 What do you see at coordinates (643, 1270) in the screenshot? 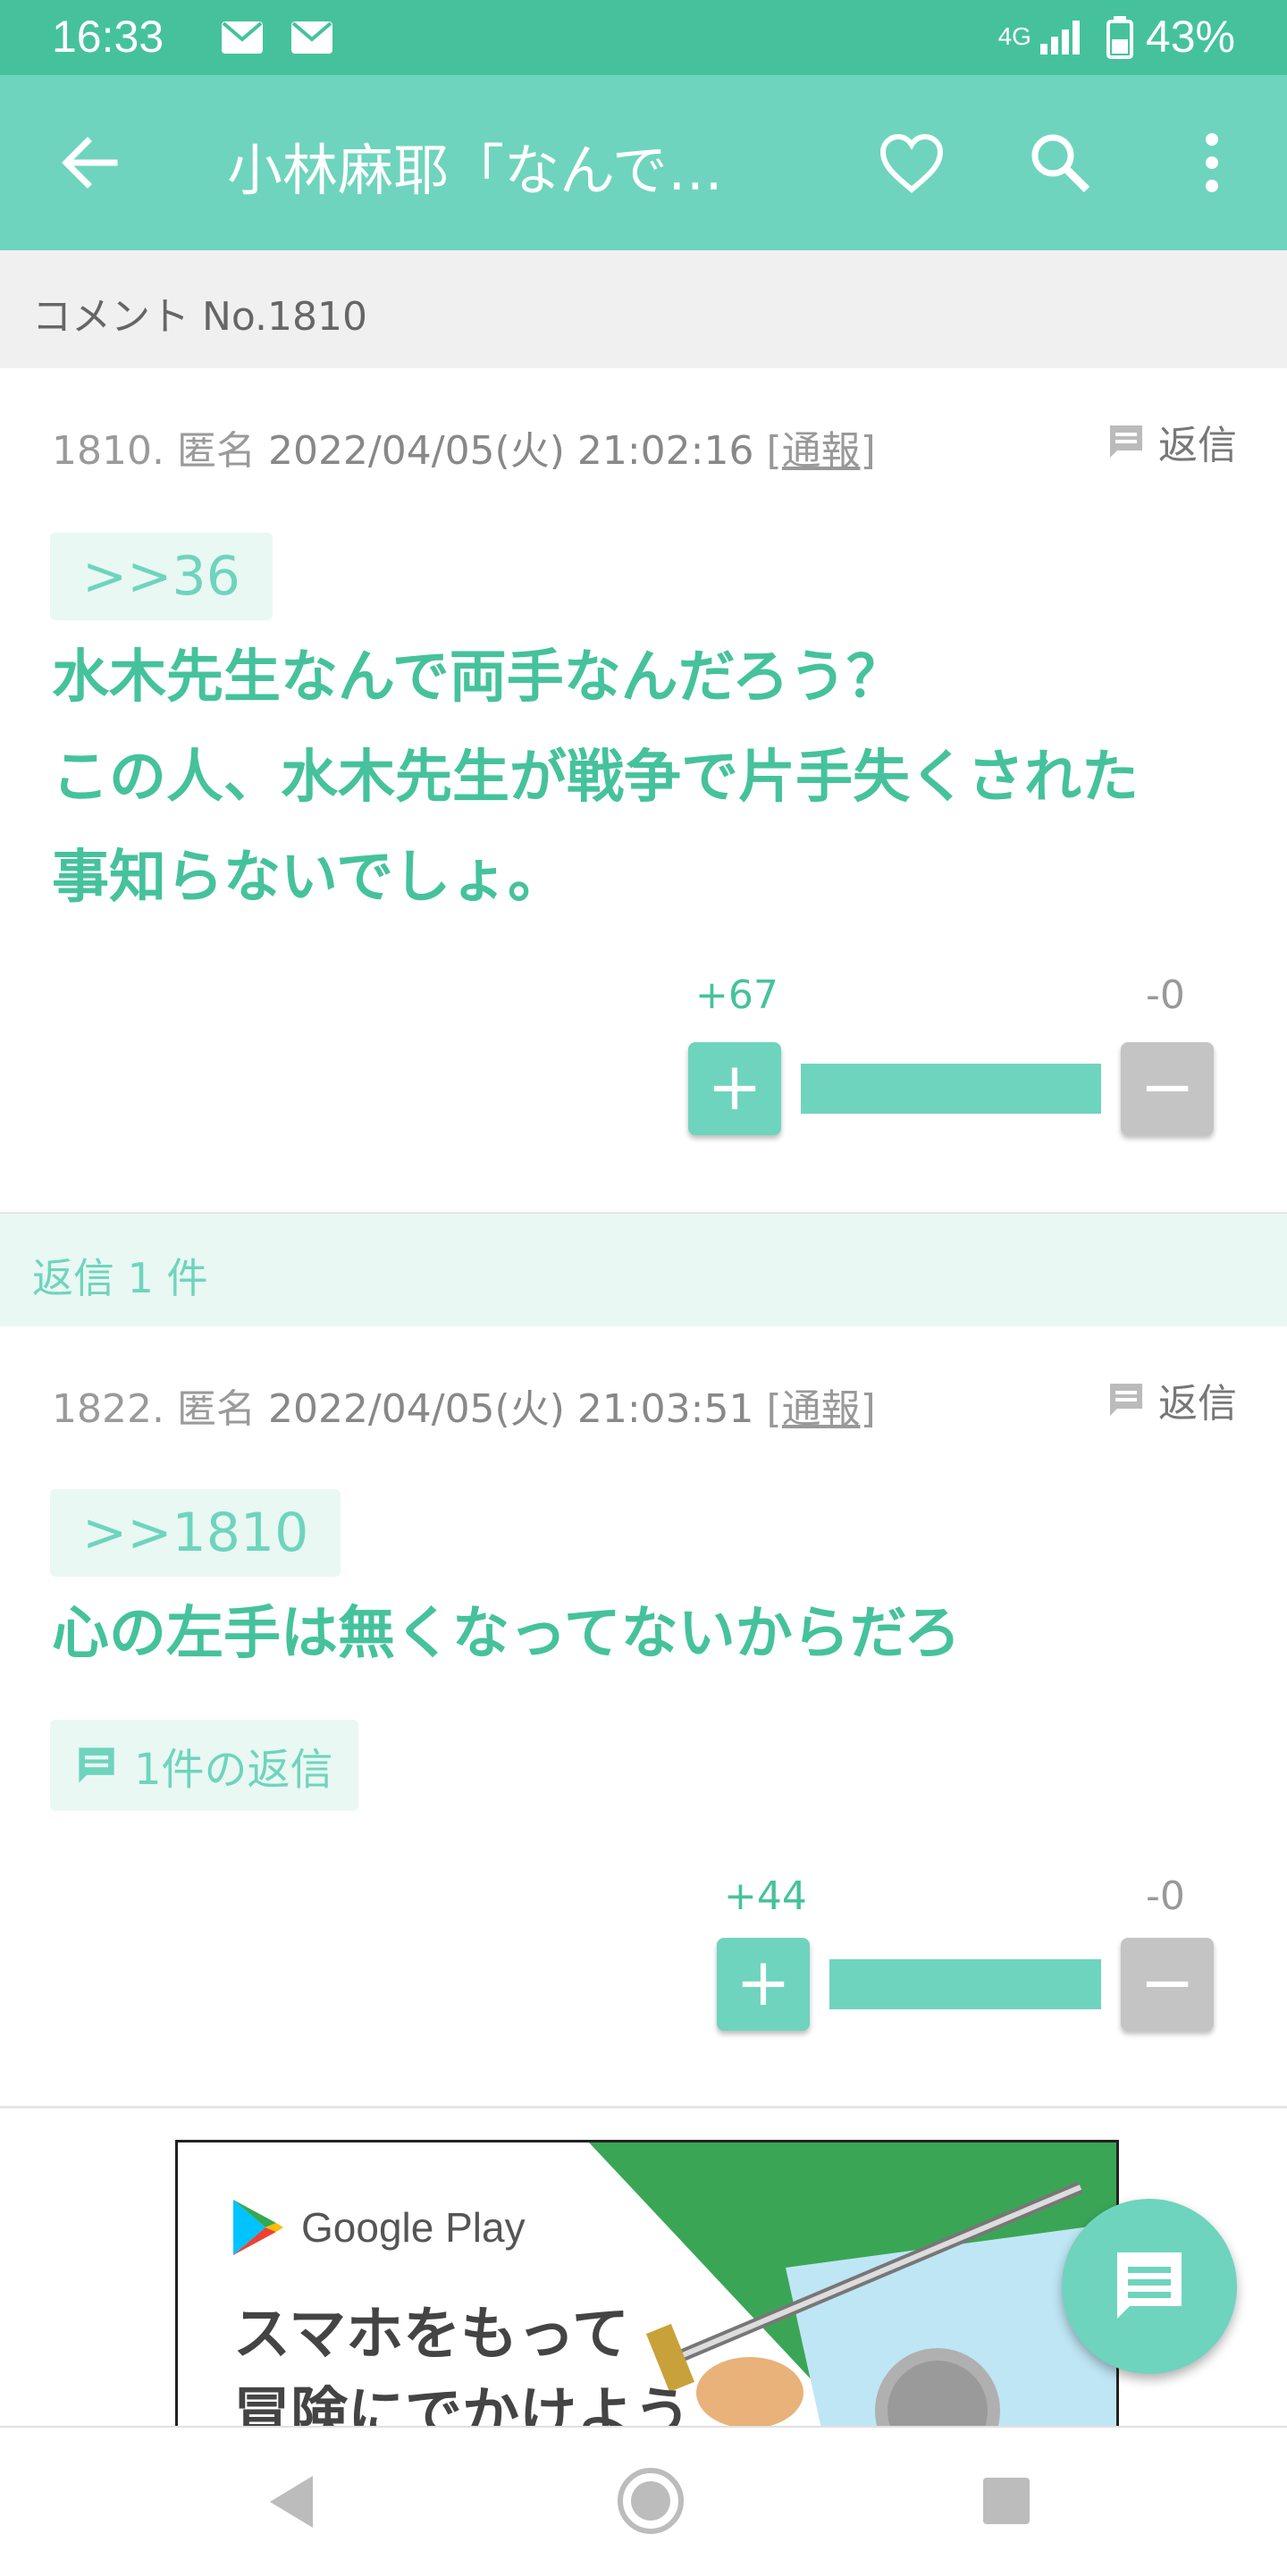
I see `reply-count-band: 返信 1 件` at bounding box center [643, 1270].